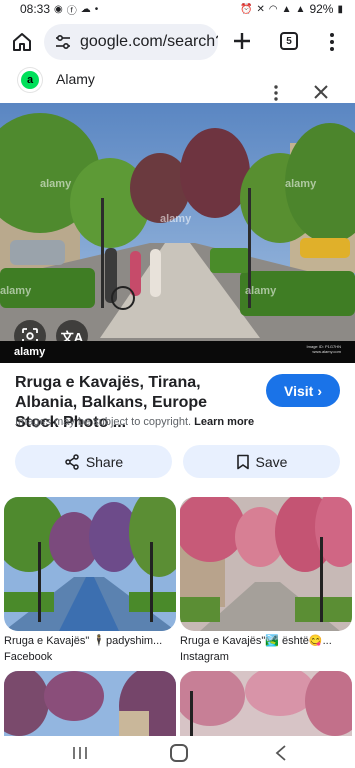  I want to click on browser-toolbar: google.com/search? 5, so click(177, 42).